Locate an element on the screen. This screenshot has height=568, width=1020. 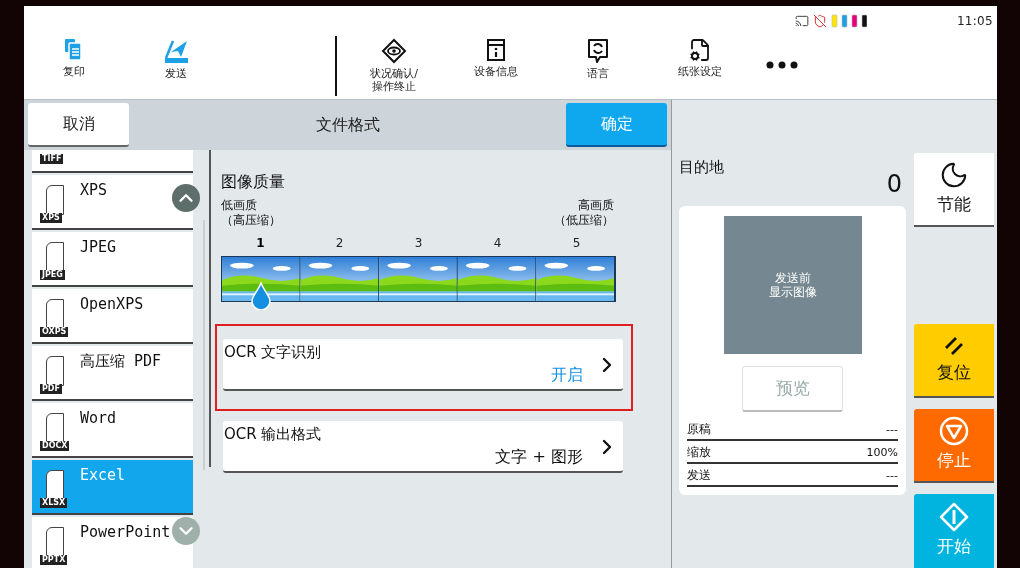
preview-placeholder-text: 显示图像 is located at coordinates (792, 292).